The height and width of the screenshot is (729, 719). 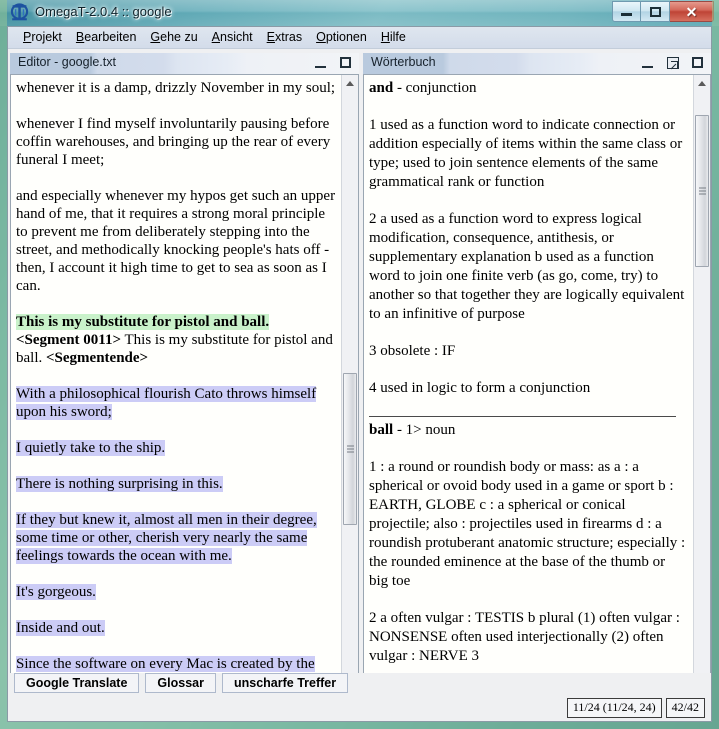 I want to click on translated-segment: There is nothing surprising in this., so click(x=119, y=484).